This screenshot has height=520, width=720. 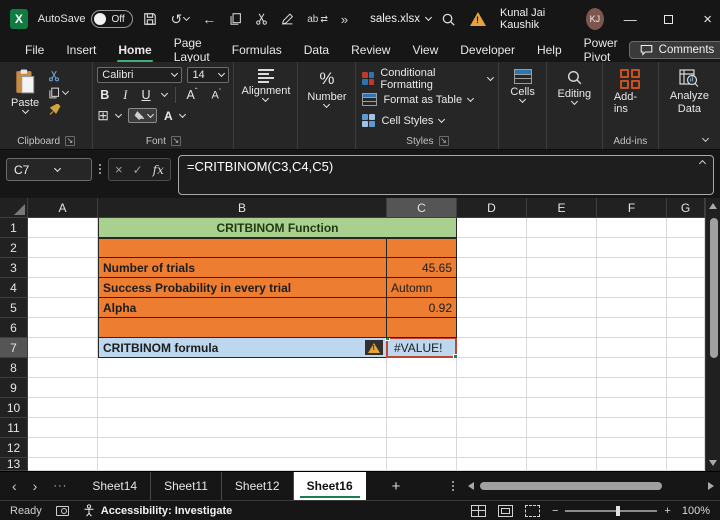 What do you see at coordinates (632, 308) in the screenshot?
I see `cell-F5` at bounding box center [632, 308].